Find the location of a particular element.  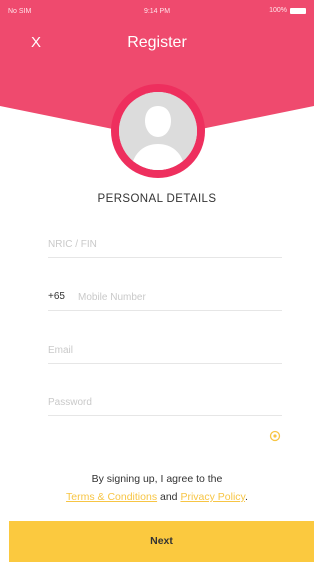

mobile-field: +65 is located at coordinates (165, 298).